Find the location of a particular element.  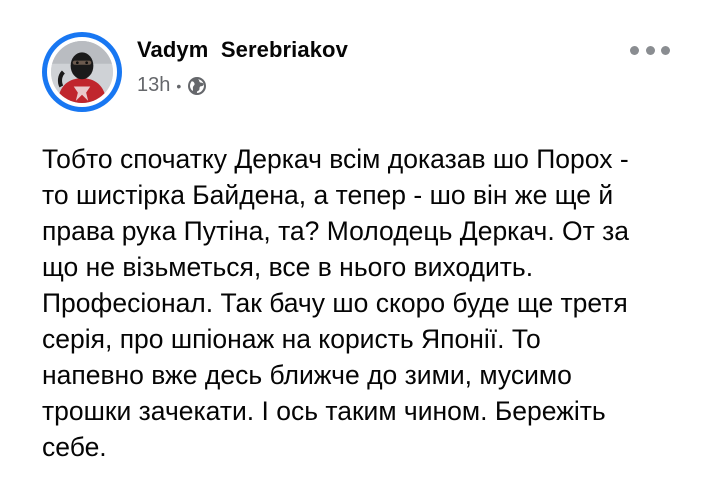

more-options-icon is located at coordinates (650, 50).